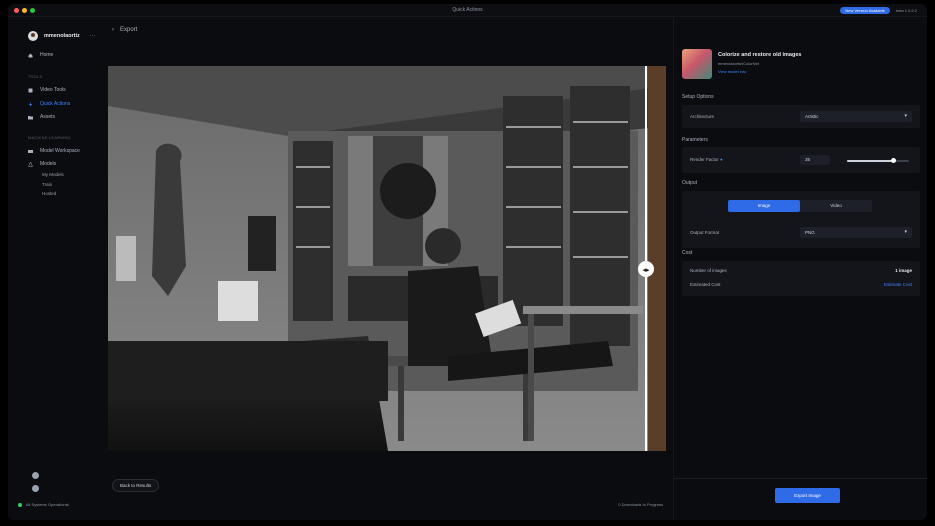 This screenshot has width=935, height=526. I want to click on model-info-link: View model info, so click(732, 71).